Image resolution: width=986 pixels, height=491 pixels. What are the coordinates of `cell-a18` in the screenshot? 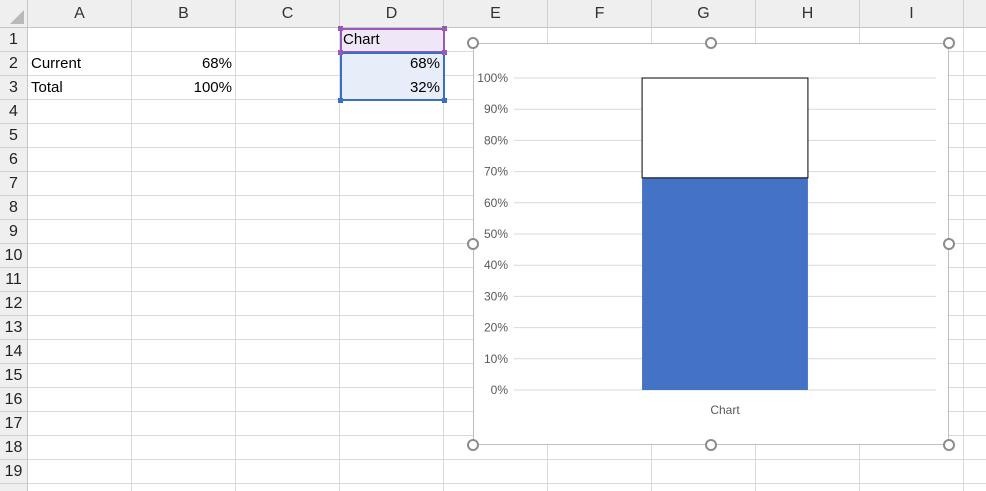 It's located at (80, 448).